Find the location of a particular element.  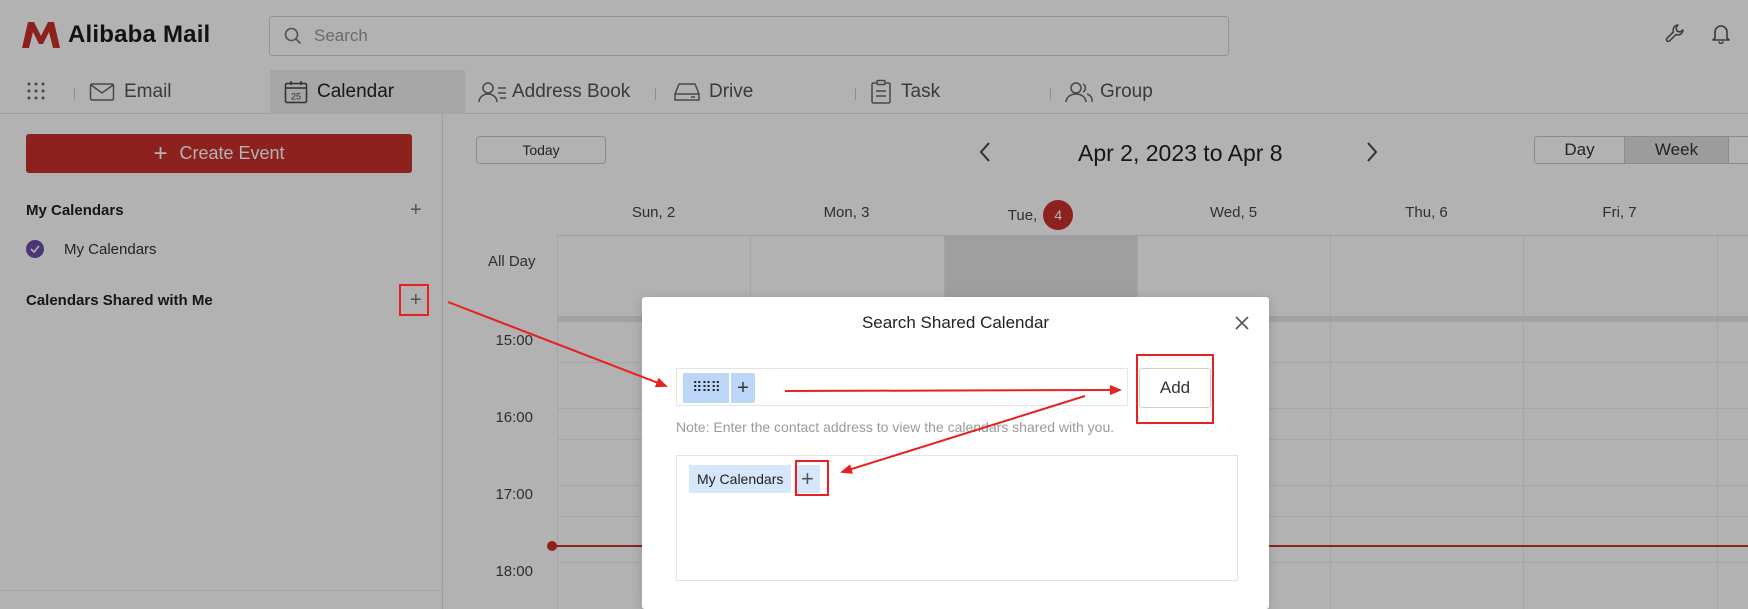

shared-calendar-label: My Calendars is located at coordinates (740, 479).